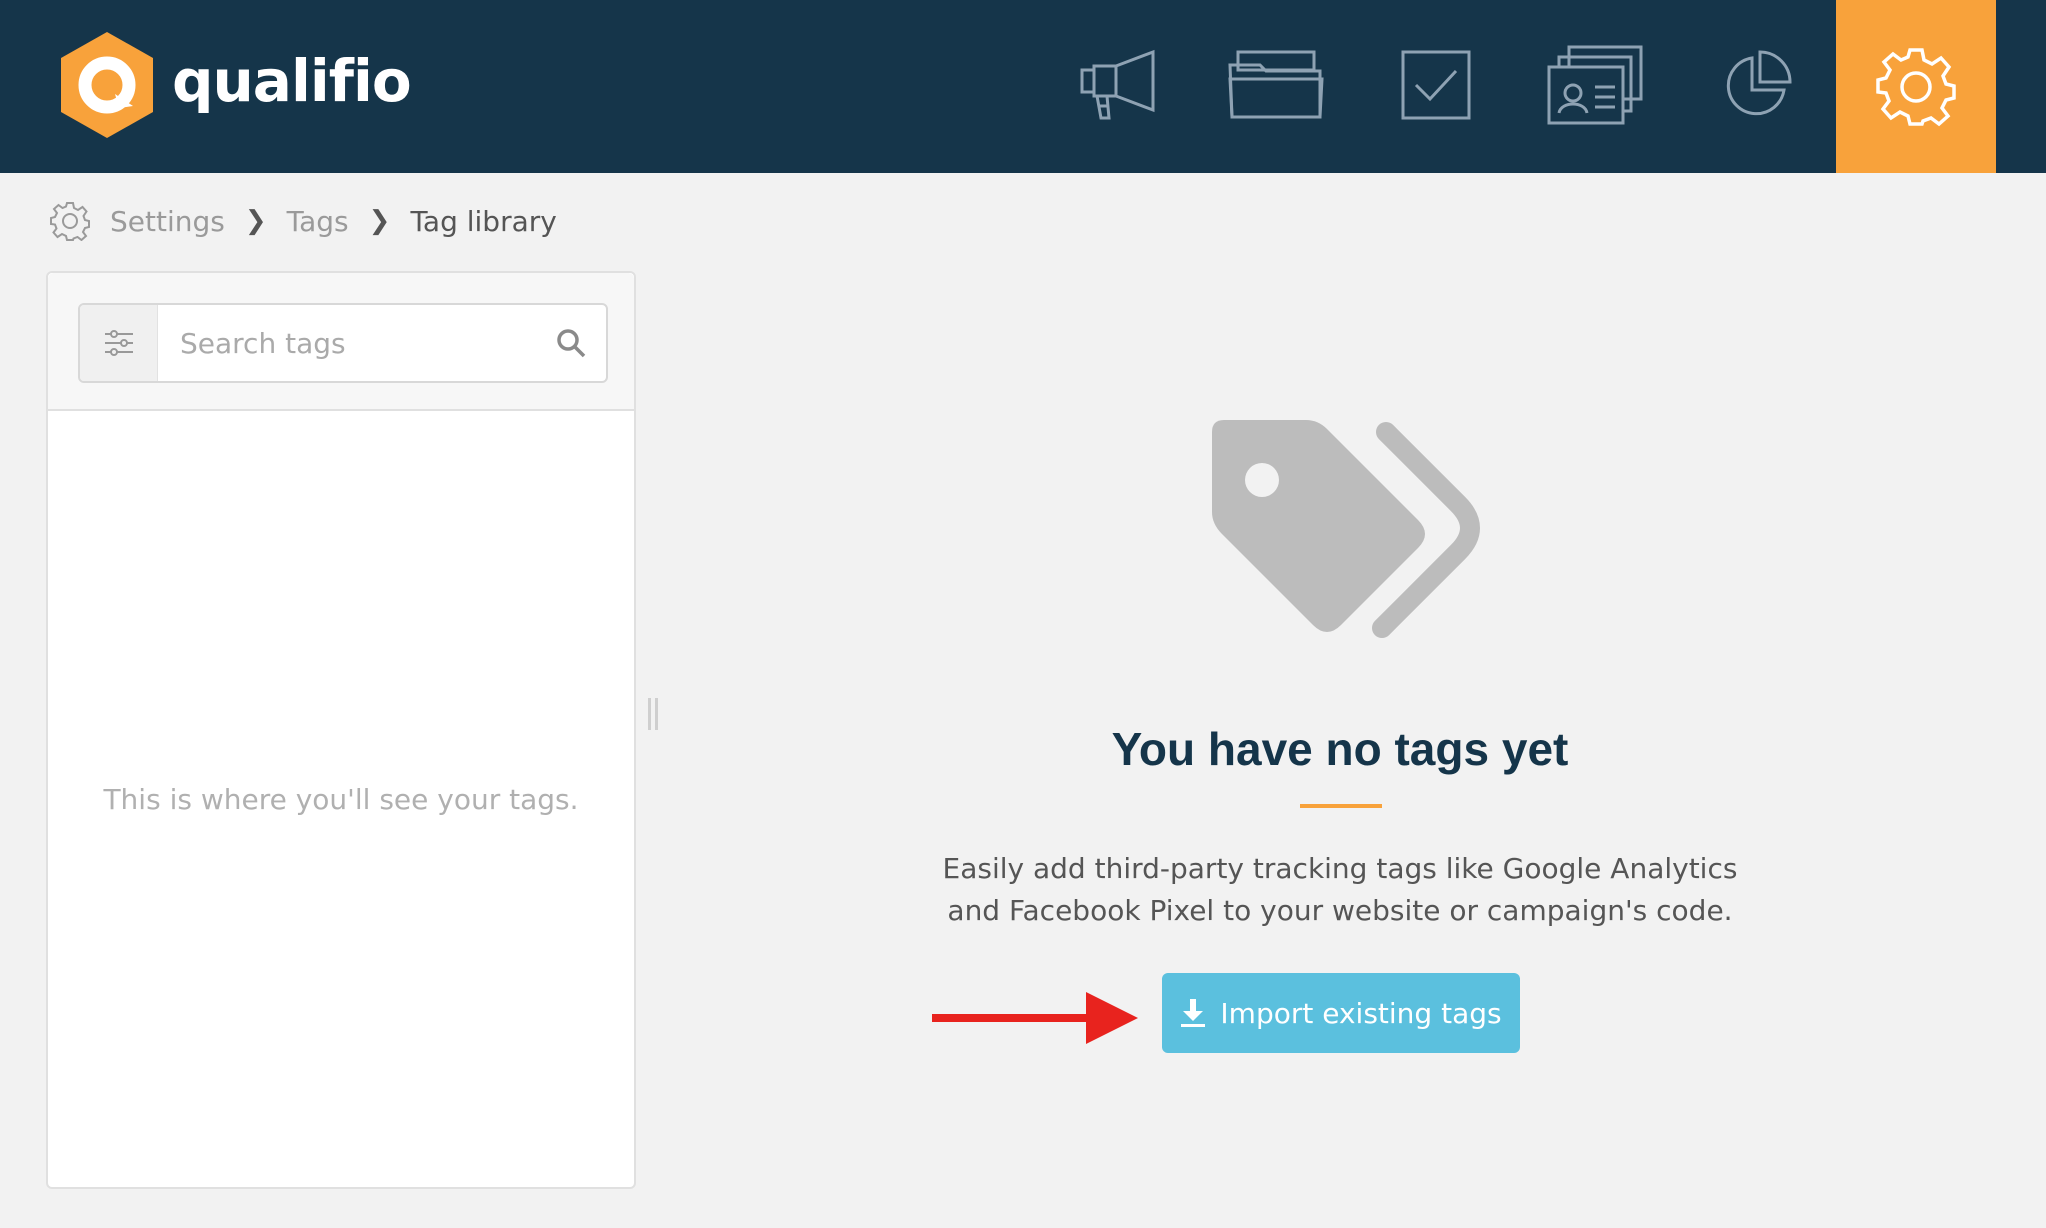 The height and width of the screenshot is (1228, 2046). I want to click on checkbox-icon, so click(1436, 85).